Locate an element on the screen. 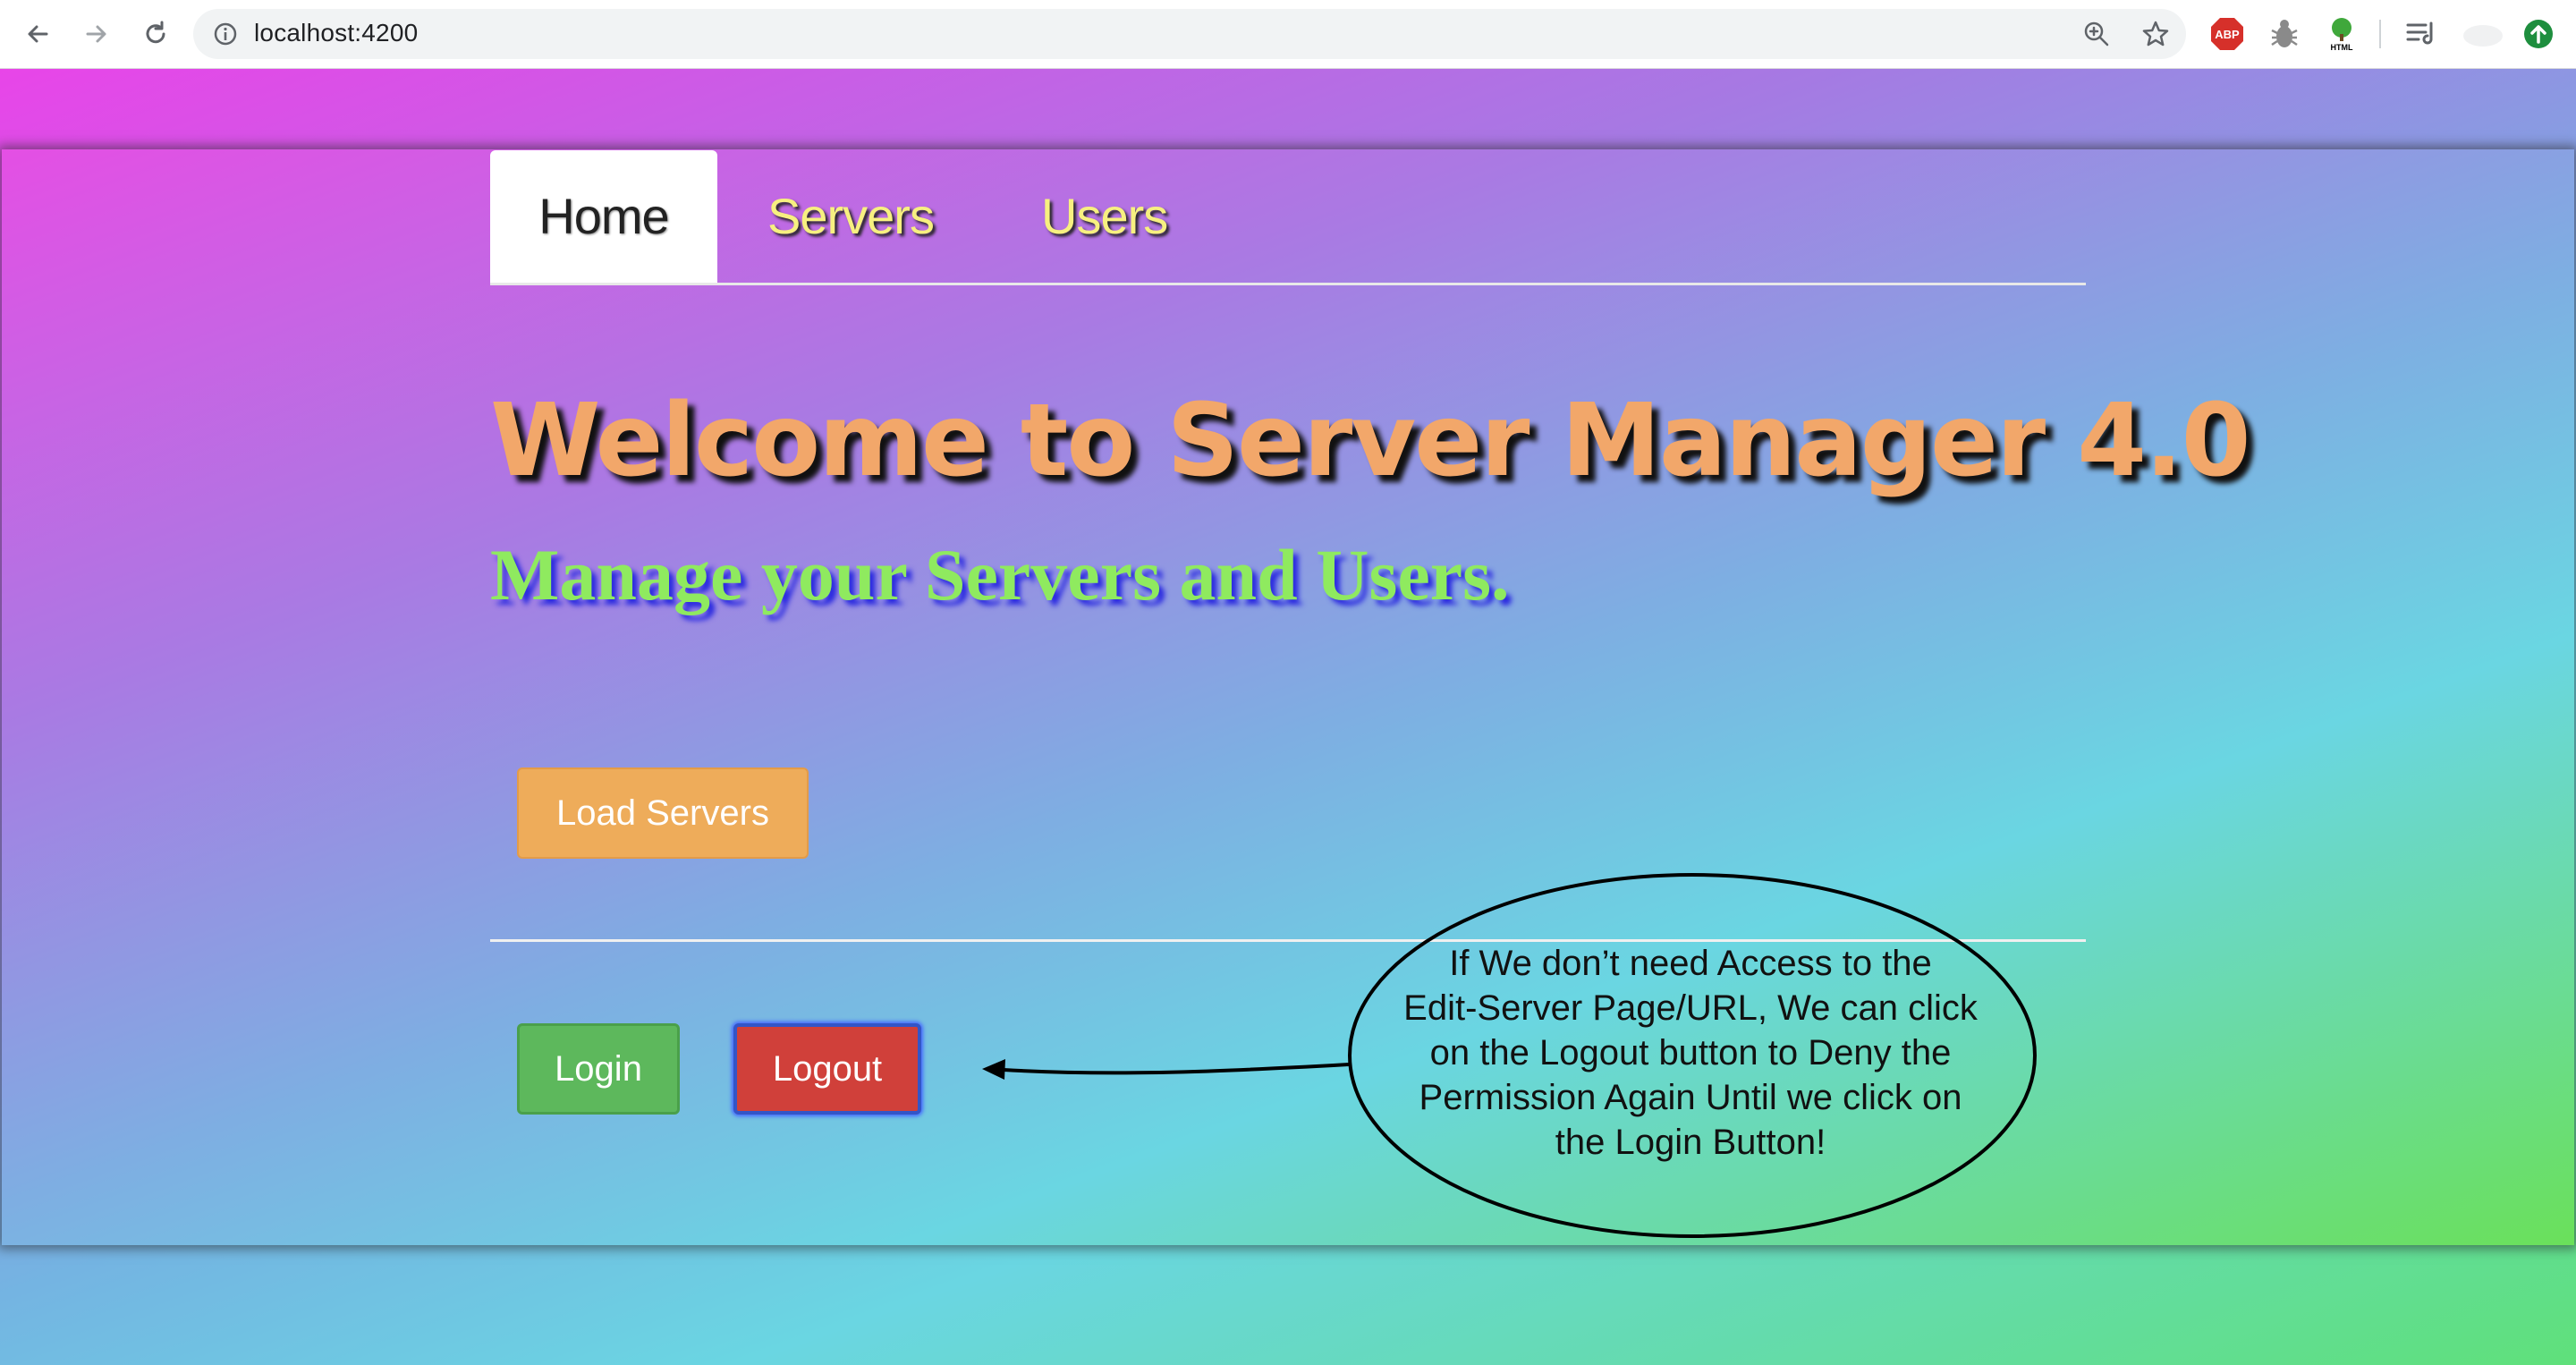 The height and width of the screenshot is (1365, 2576). annotation-line: If We don’t need Access to the is located at coordinates (1690, 963).